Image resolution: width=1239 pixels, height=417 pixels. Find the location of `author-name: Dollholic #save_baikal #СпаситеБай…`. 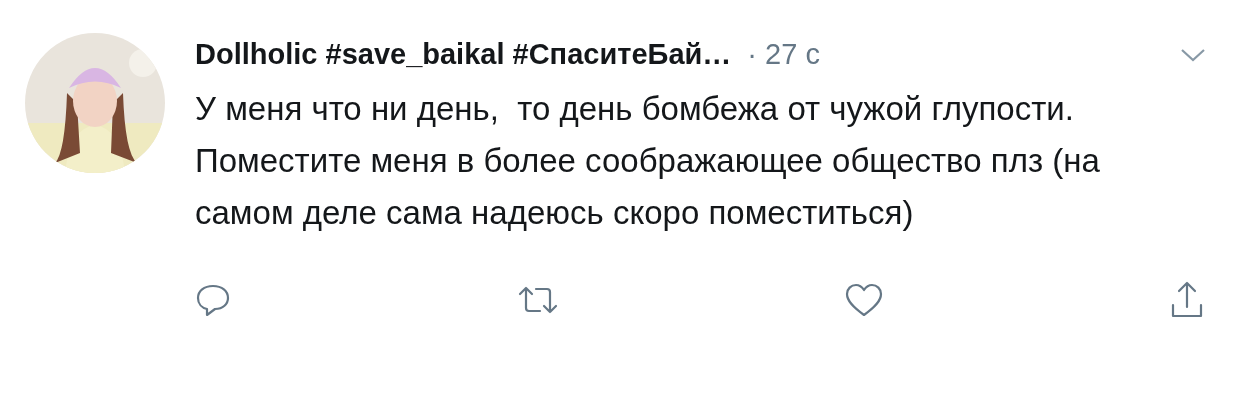

author-name: Dollholic #save_baikal #СпаситеБай… is located at coordinates (463, 54).